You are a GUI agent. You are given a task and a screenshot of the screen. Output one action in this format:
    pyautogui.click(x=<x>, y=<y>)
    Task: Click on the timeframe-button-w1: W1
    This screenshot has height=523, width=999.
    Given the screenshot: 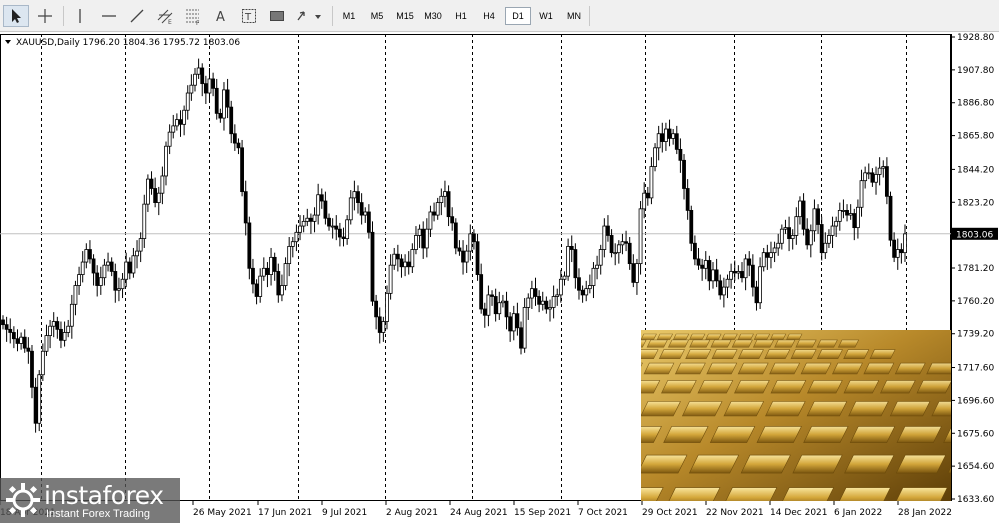 What is the action you would take?
    pyautogui.click(x=546, y=16)
    